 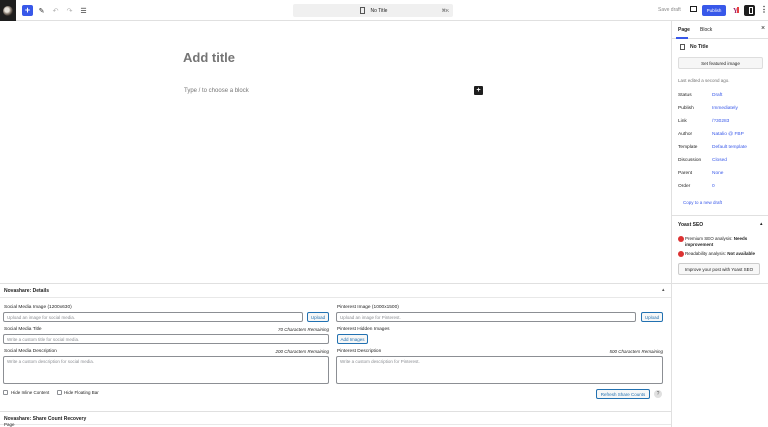 I want to click on hide-inline-label: Hide Inline Content, so click(x=30, y=392).